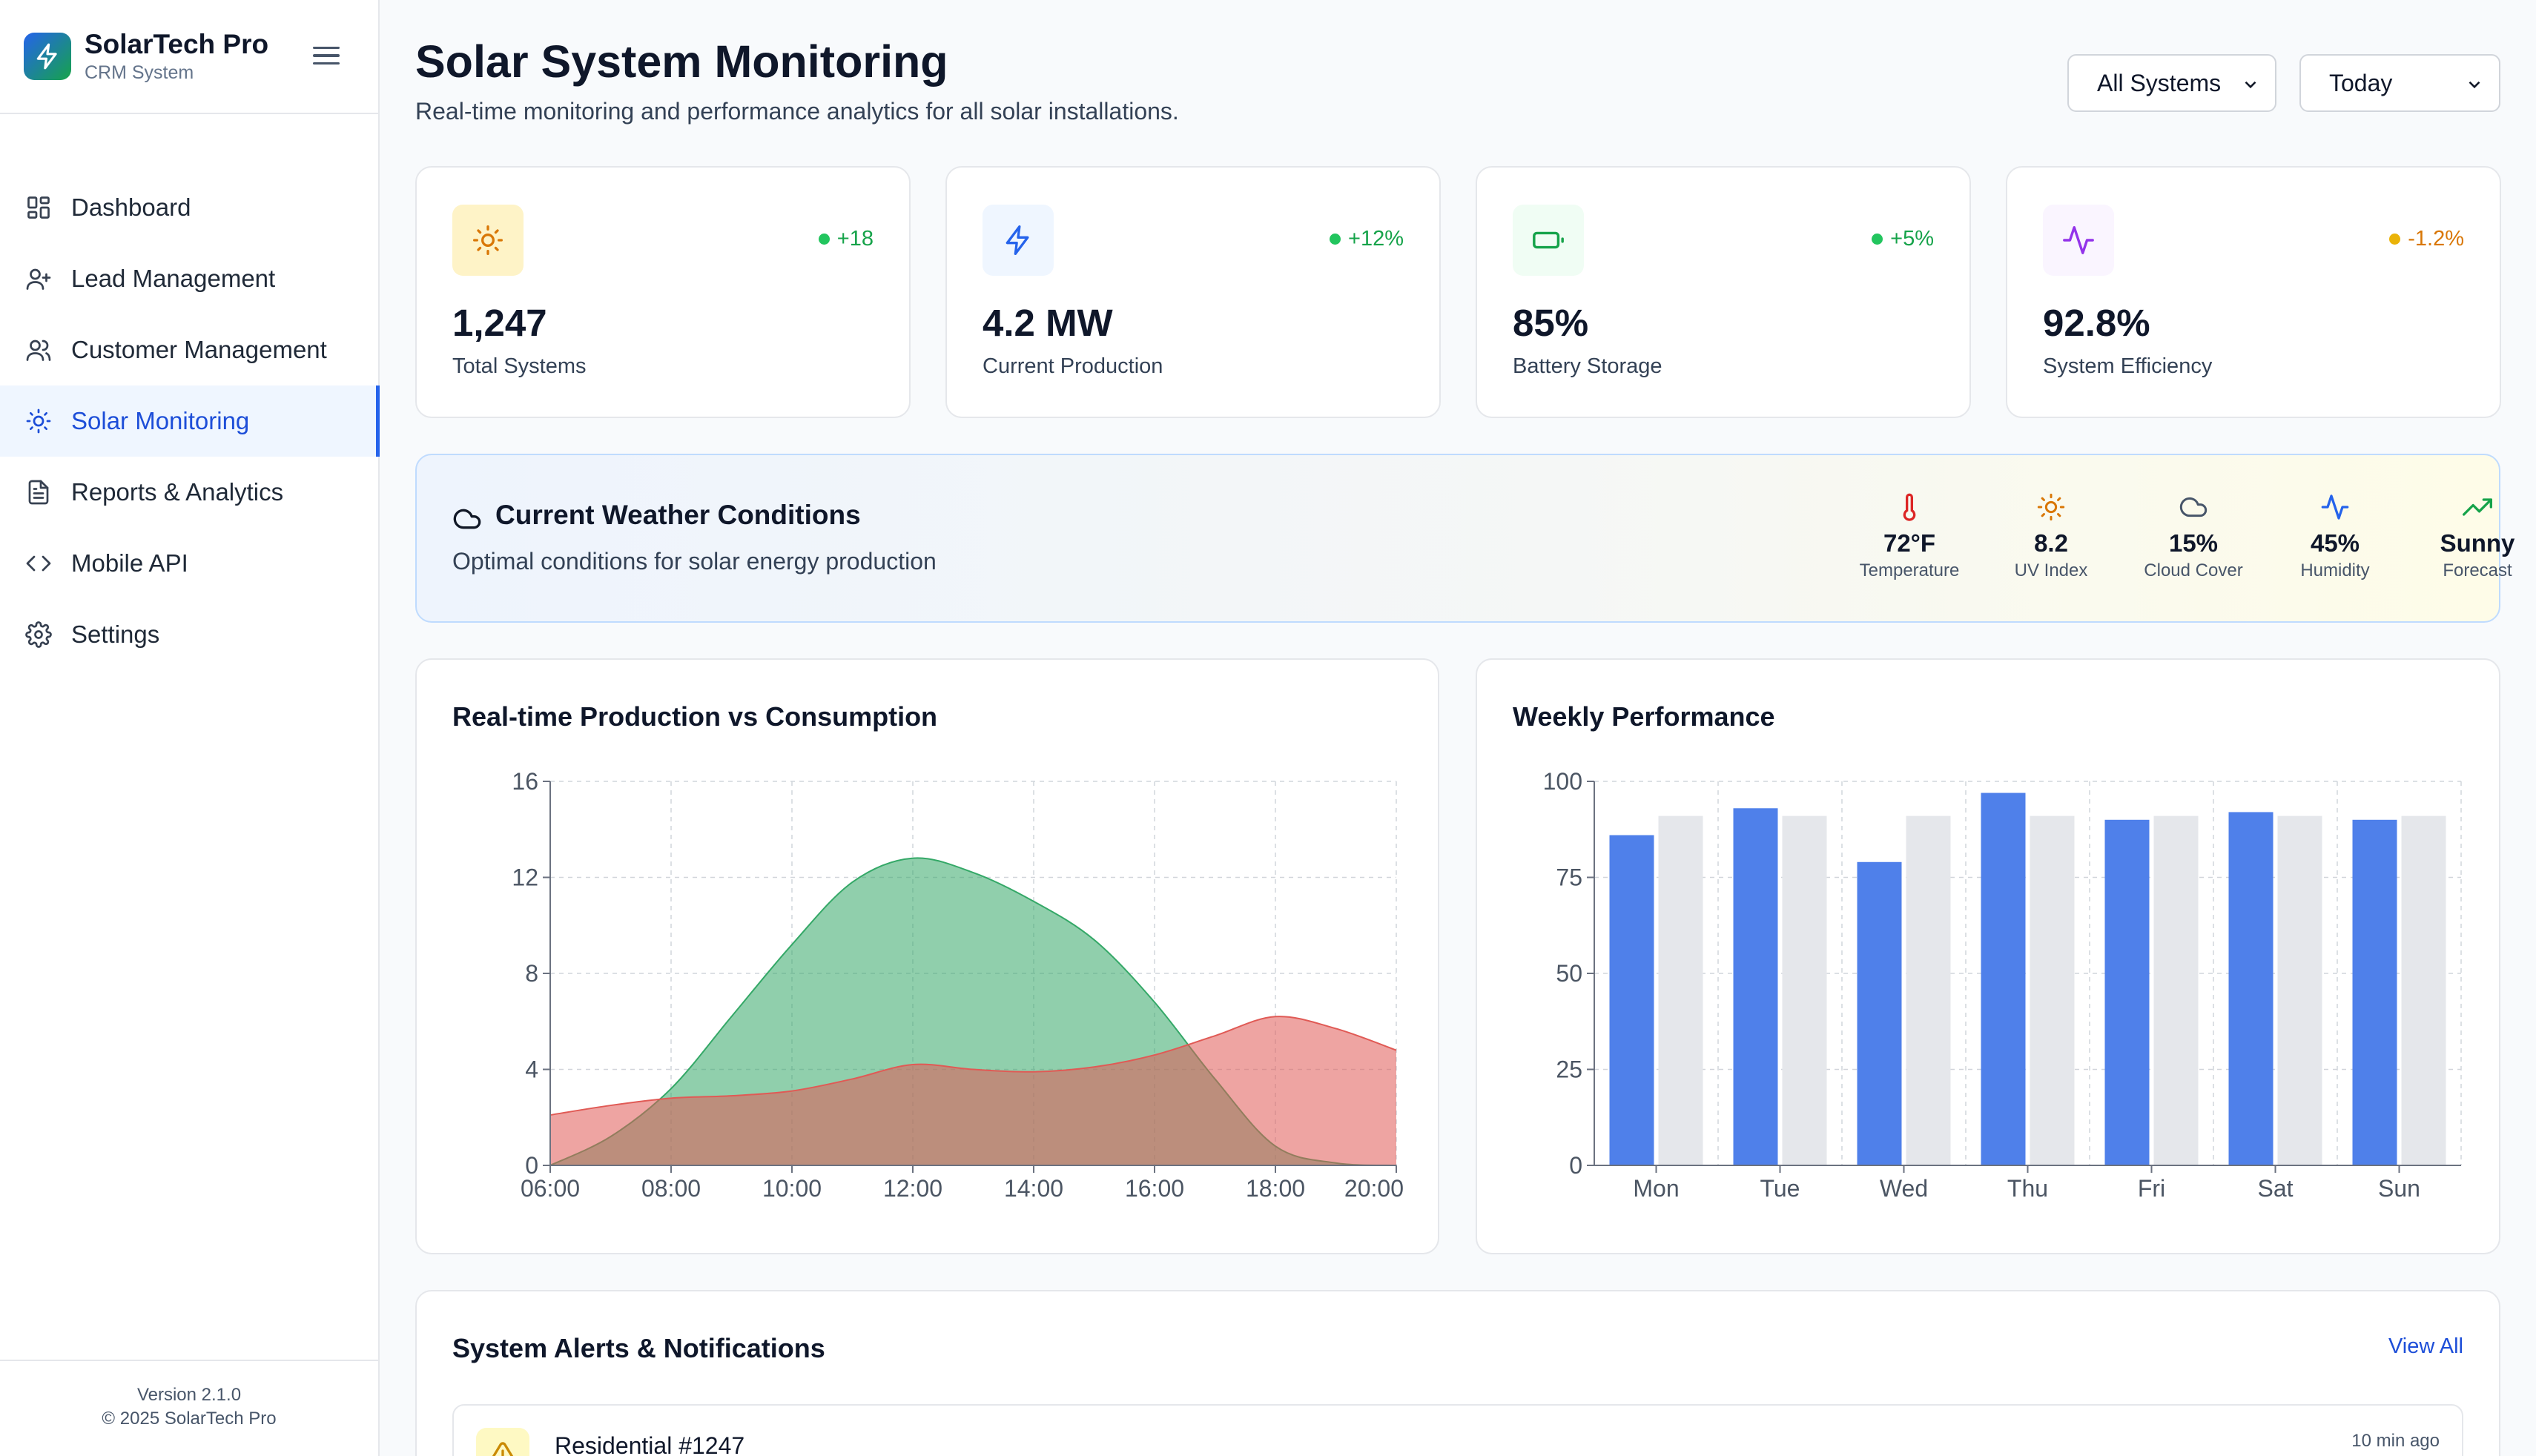 This screenshot has width=2536, height=1456. I want to click on stat-card-battery-storage: +5% 85% Battery Storage, so click(1724, 292).